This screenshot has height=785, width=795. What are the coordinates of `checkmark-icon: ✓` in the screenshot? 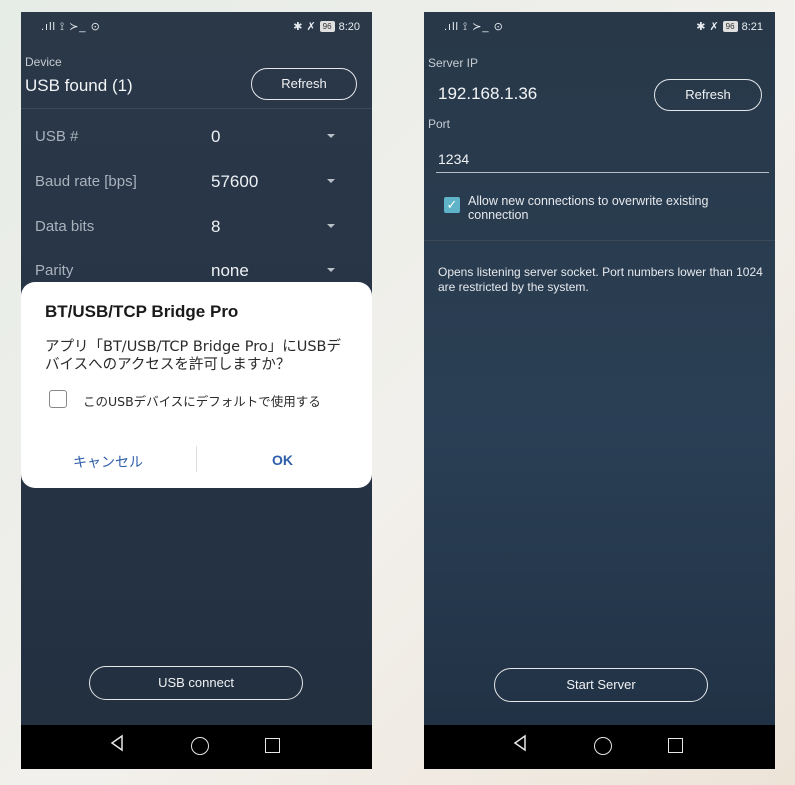 It's located at (452, 204).